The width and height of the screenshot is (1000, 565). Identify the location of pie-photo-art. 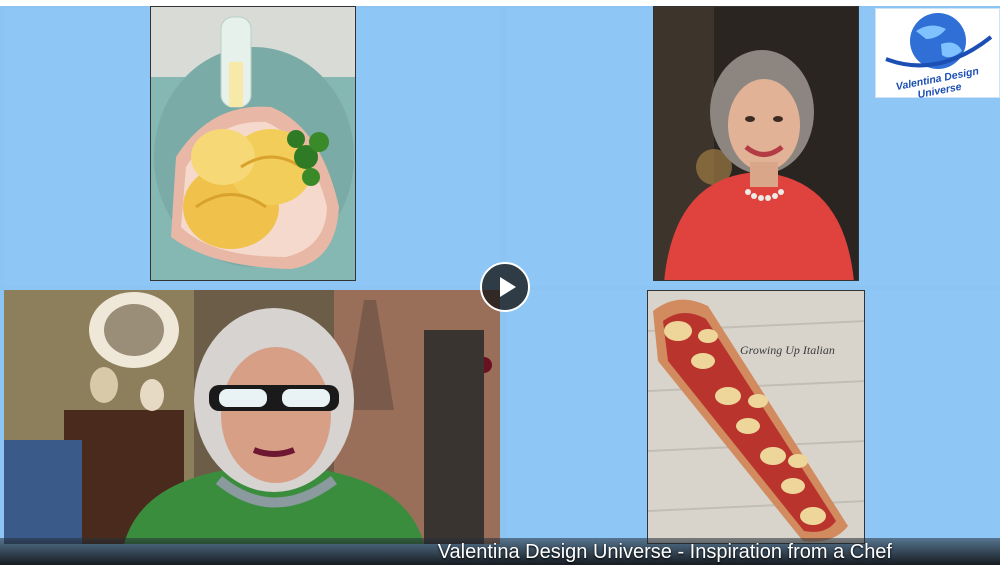
(756, 417).